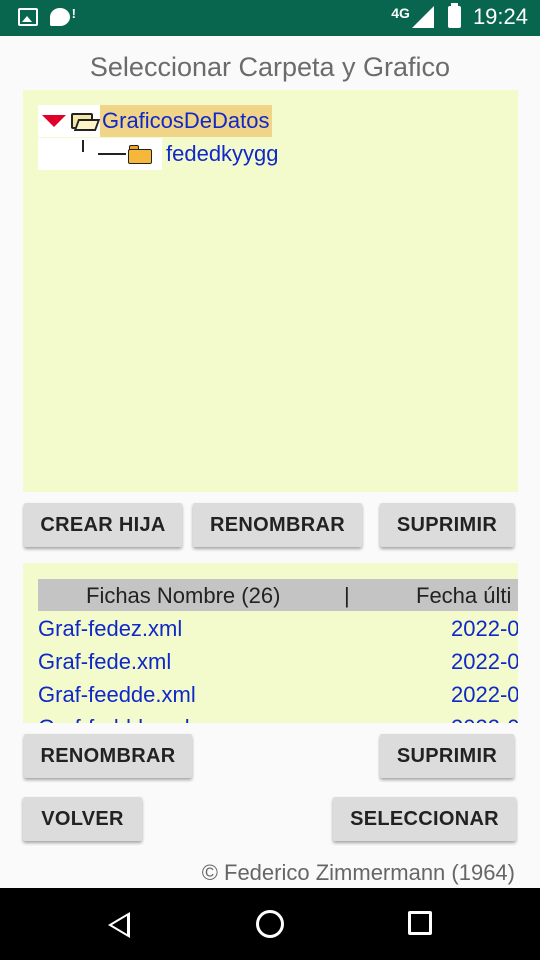 The height and width of the screenshot is (960, 540). Describe the element at coordinates (358, 872) in the screenshot. I see `copyright-text: © Federico Zimmermann (1964)` at that location.